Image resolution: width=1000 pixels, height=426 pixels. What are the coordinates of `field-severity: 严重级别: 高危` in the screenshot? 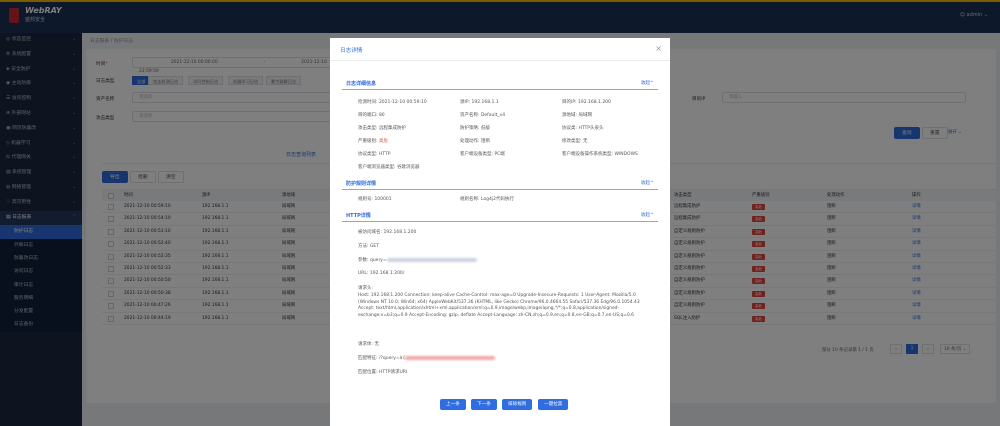 It's located at (373, 141).